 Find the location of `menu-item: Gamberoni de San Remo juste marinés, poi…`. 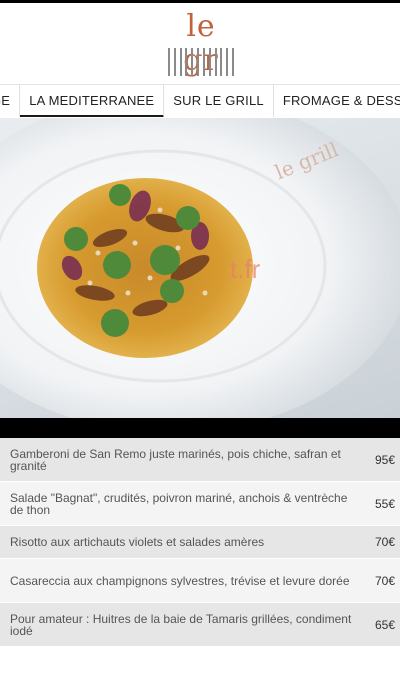

menu-item: Gamberoni de San Remo juste marinés, poi… is located at coordinates (200, 460).